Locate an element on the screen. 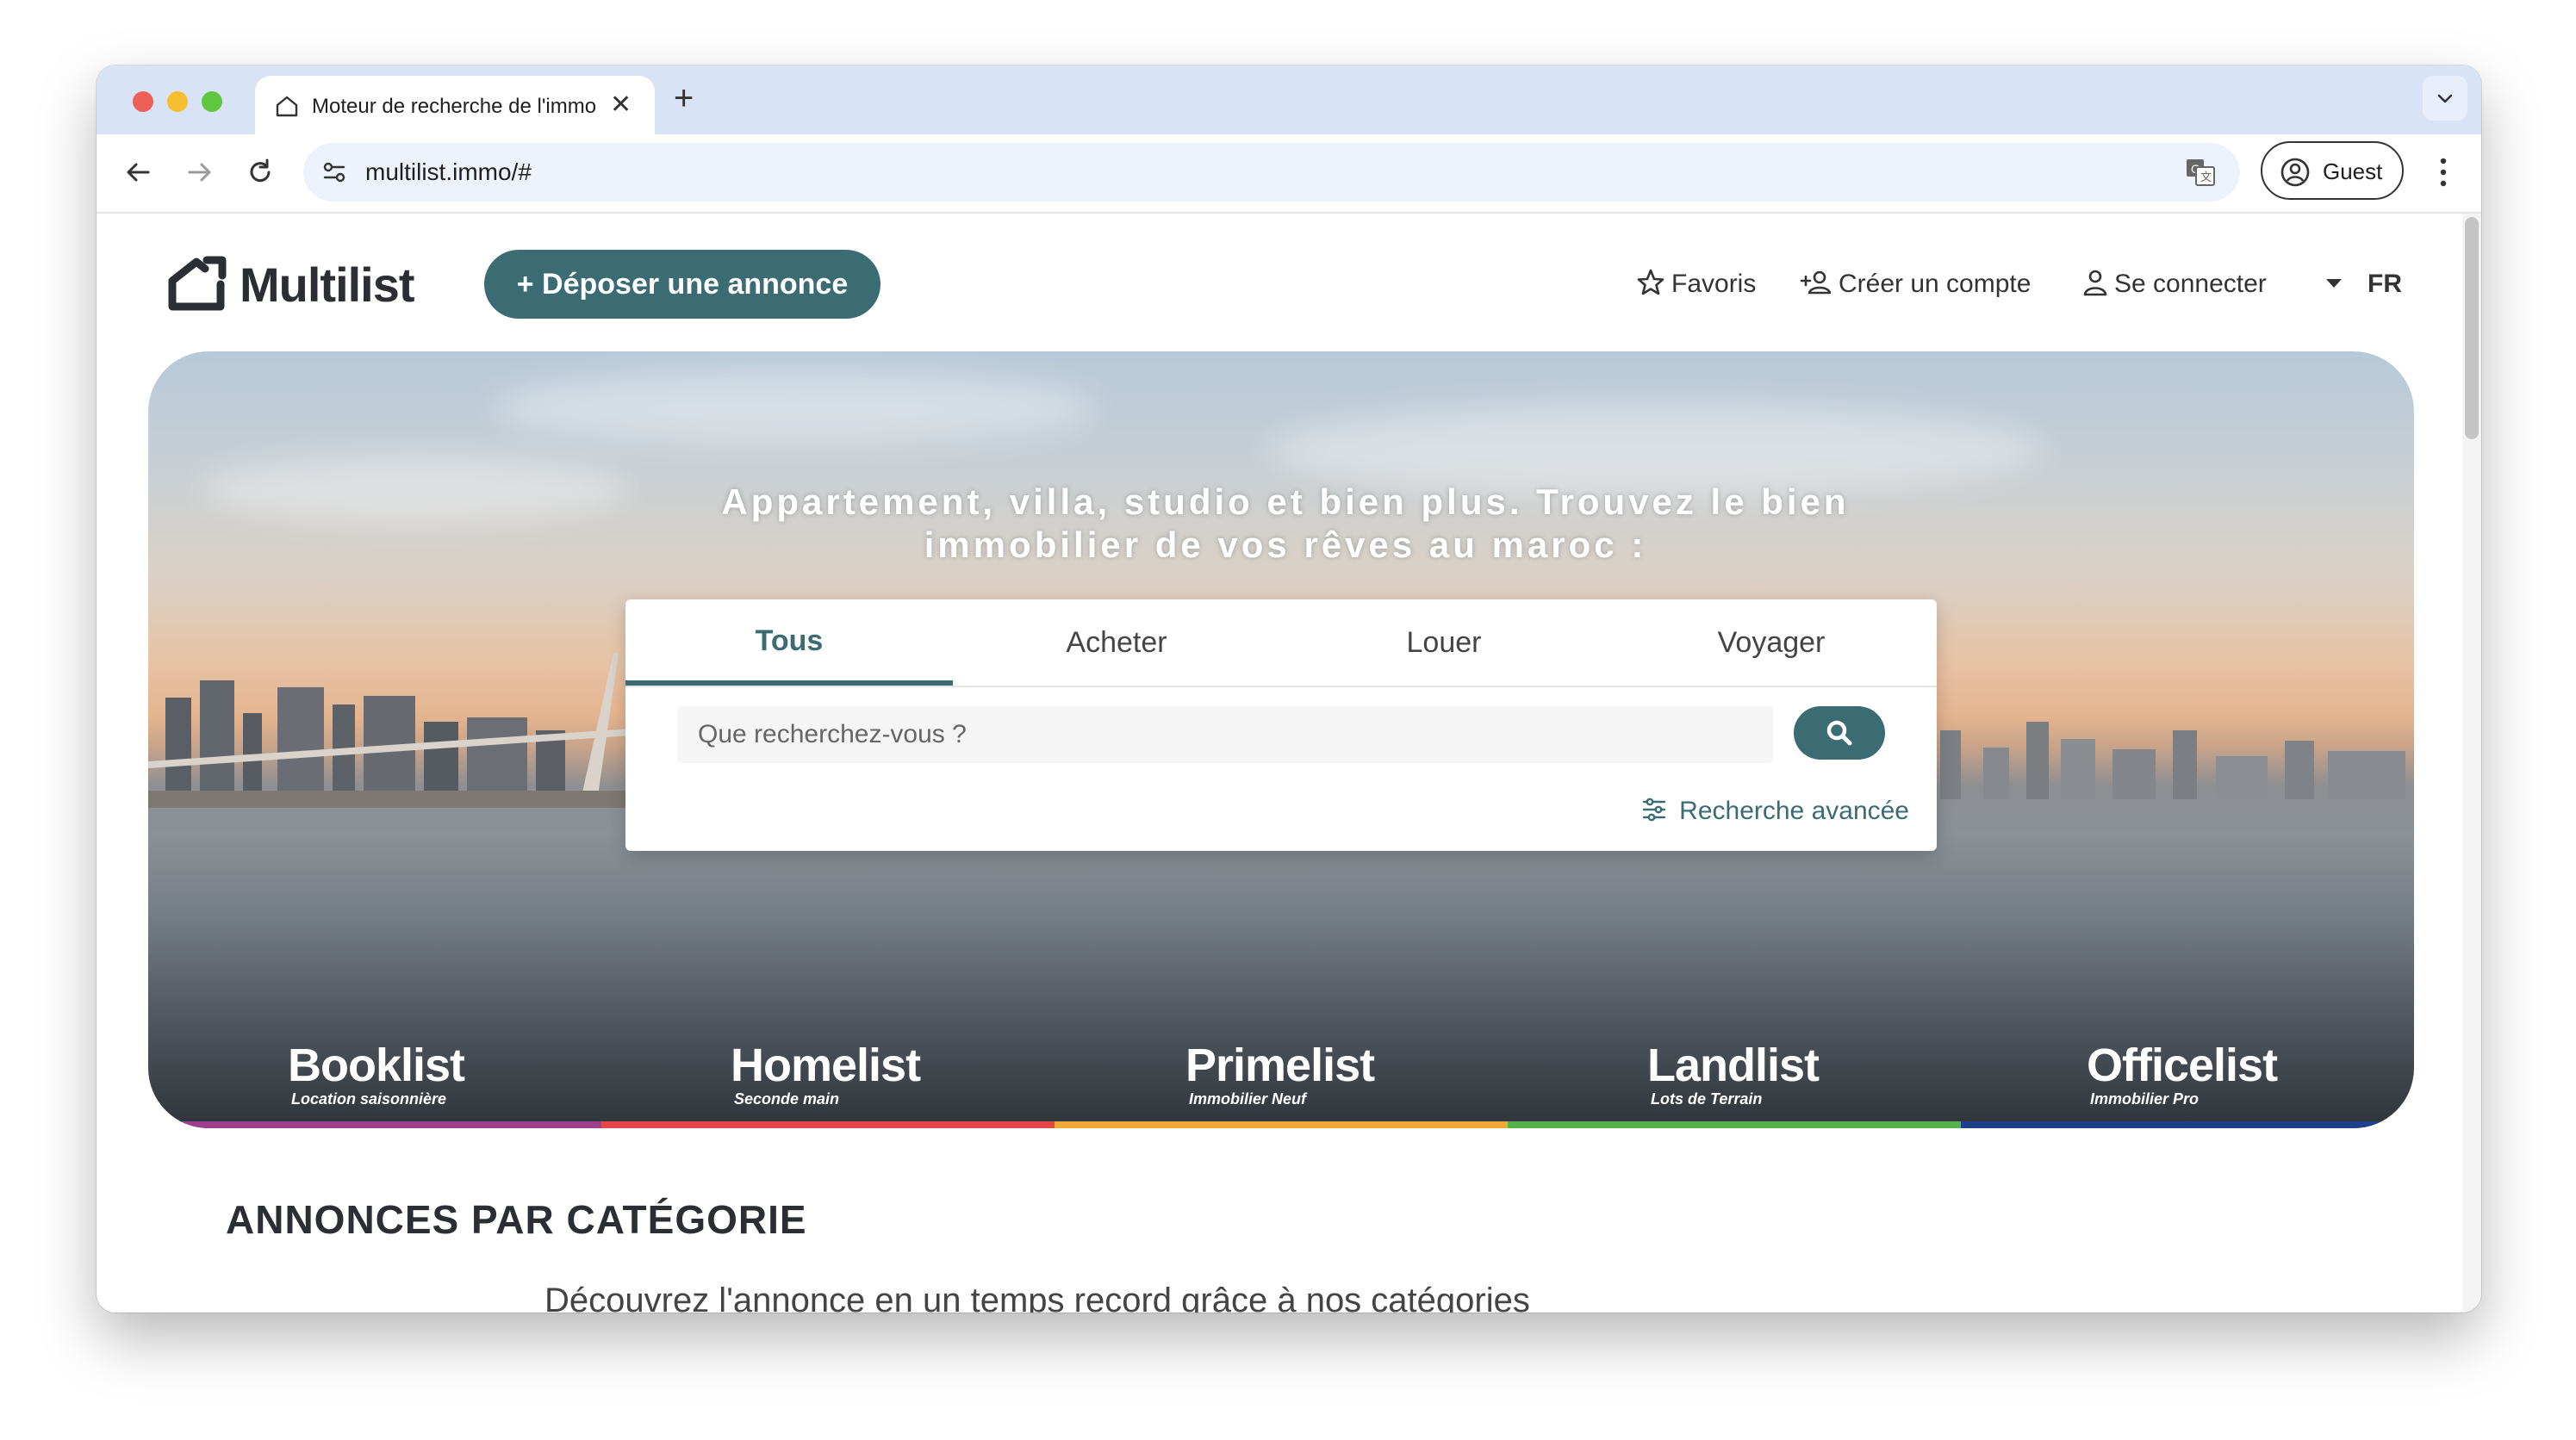  favorites-label: Favoris is located at coordinates (1714, 284).